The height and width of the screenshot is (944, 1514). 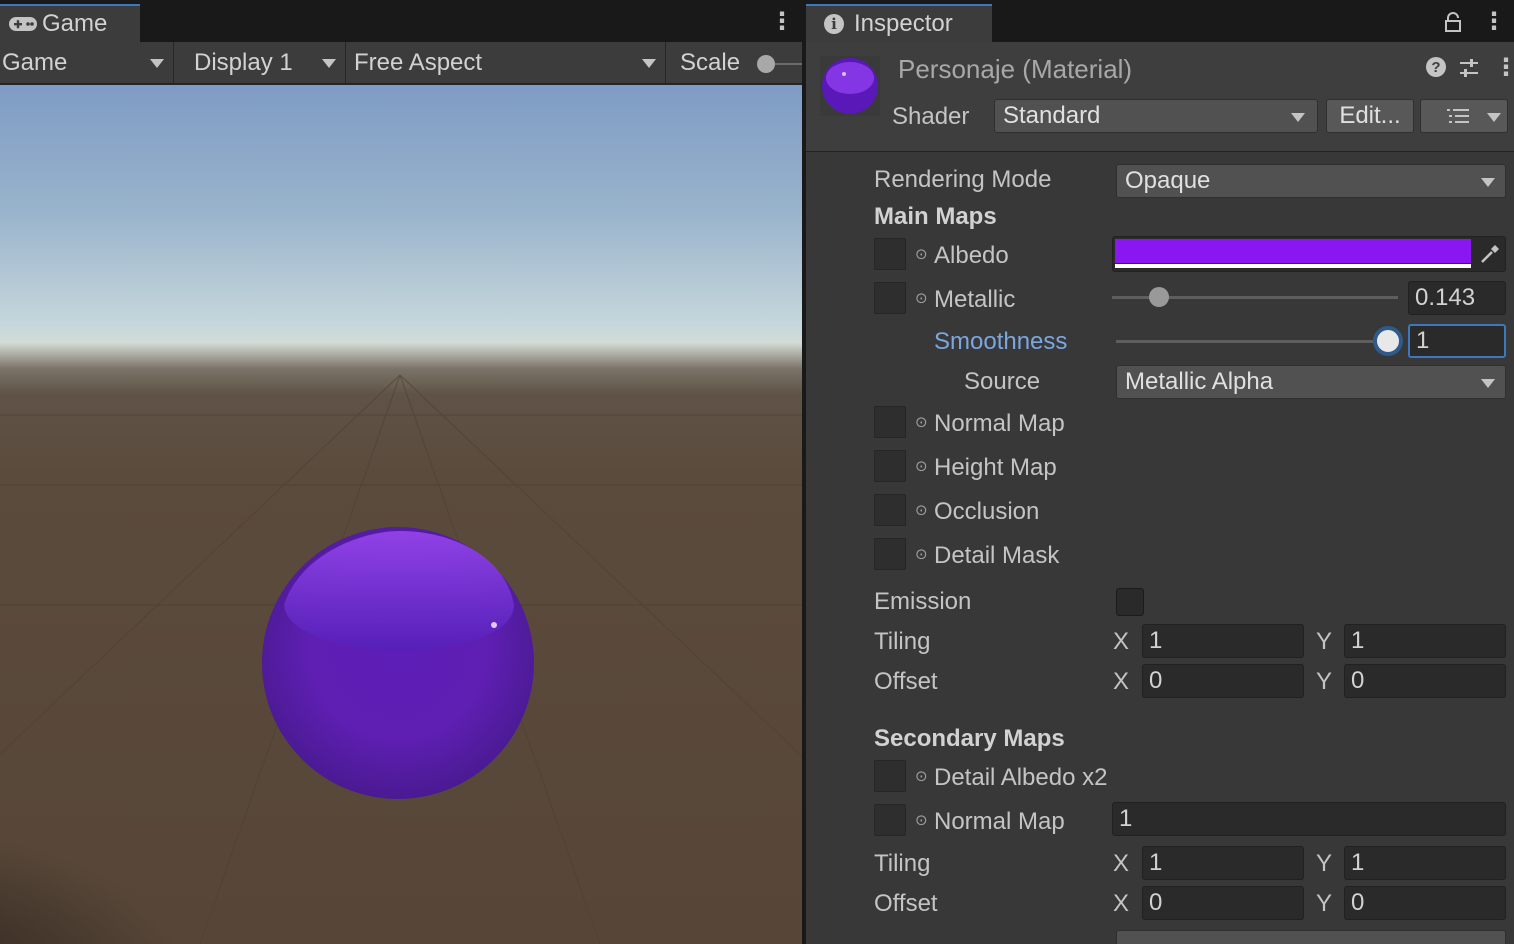 What do you see at coordinates (1457, 341) in the screenshot?
I see `smoothness-value-field: 1` at bounding box center [1457, 341].